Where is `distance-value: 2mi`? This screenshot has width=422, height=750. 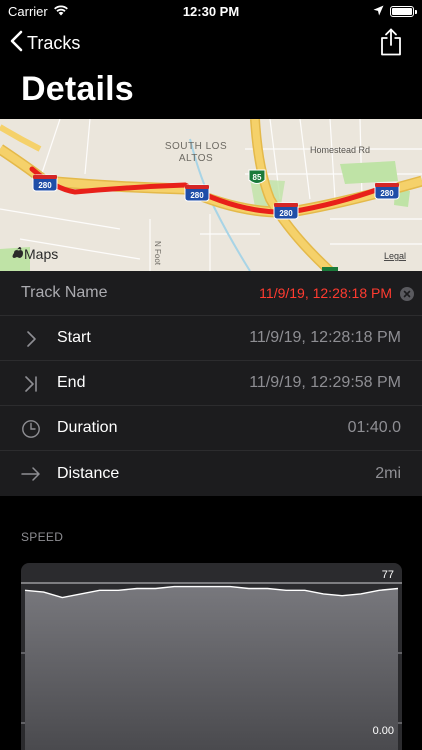 distance-value: 2mi is located at coordinates (388, 473).